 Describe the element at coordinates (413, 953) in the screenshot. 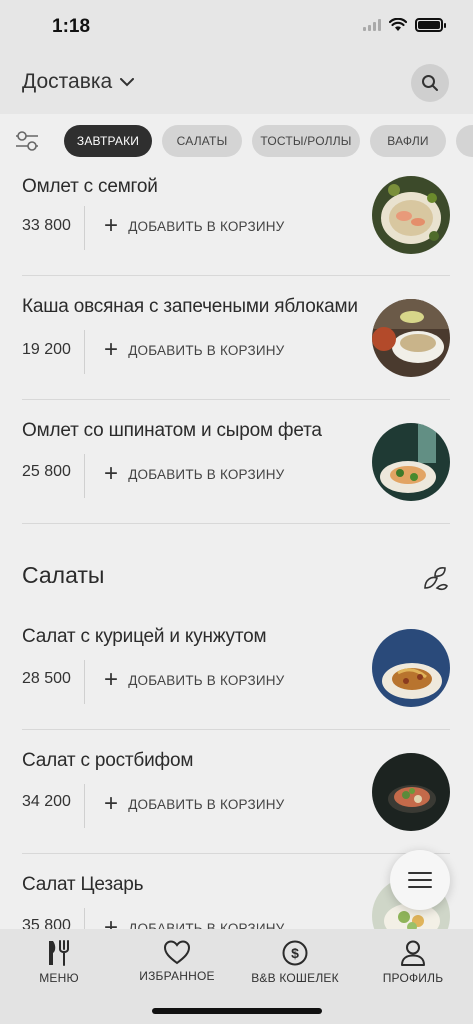

I see `profile-icon` at that location.